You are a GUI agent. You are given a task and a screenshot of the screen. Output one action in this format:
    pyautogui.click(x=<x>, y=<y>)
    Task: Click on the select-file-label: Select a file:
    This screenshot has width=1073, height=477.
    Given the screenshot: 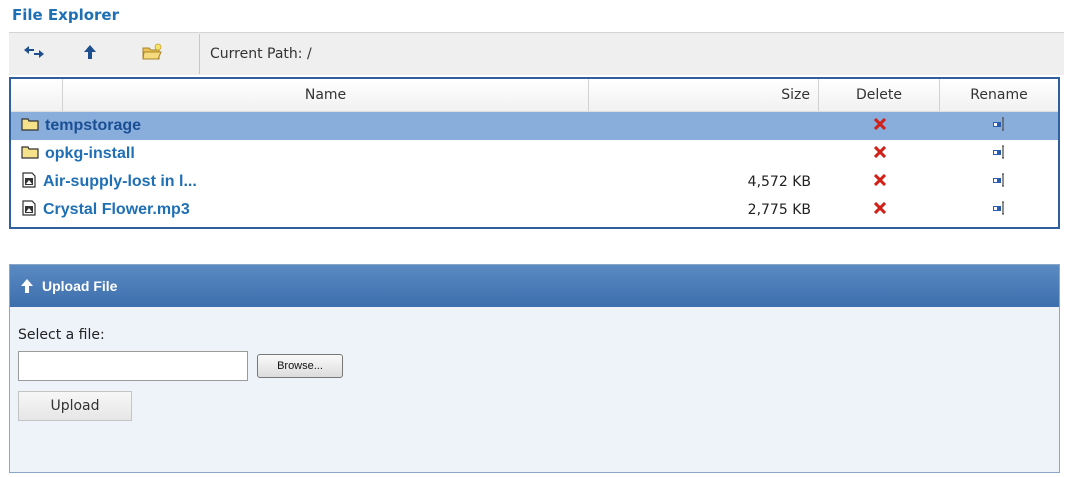 What is the action you would take?
    pyautogui.click(x=61, y=335)
    